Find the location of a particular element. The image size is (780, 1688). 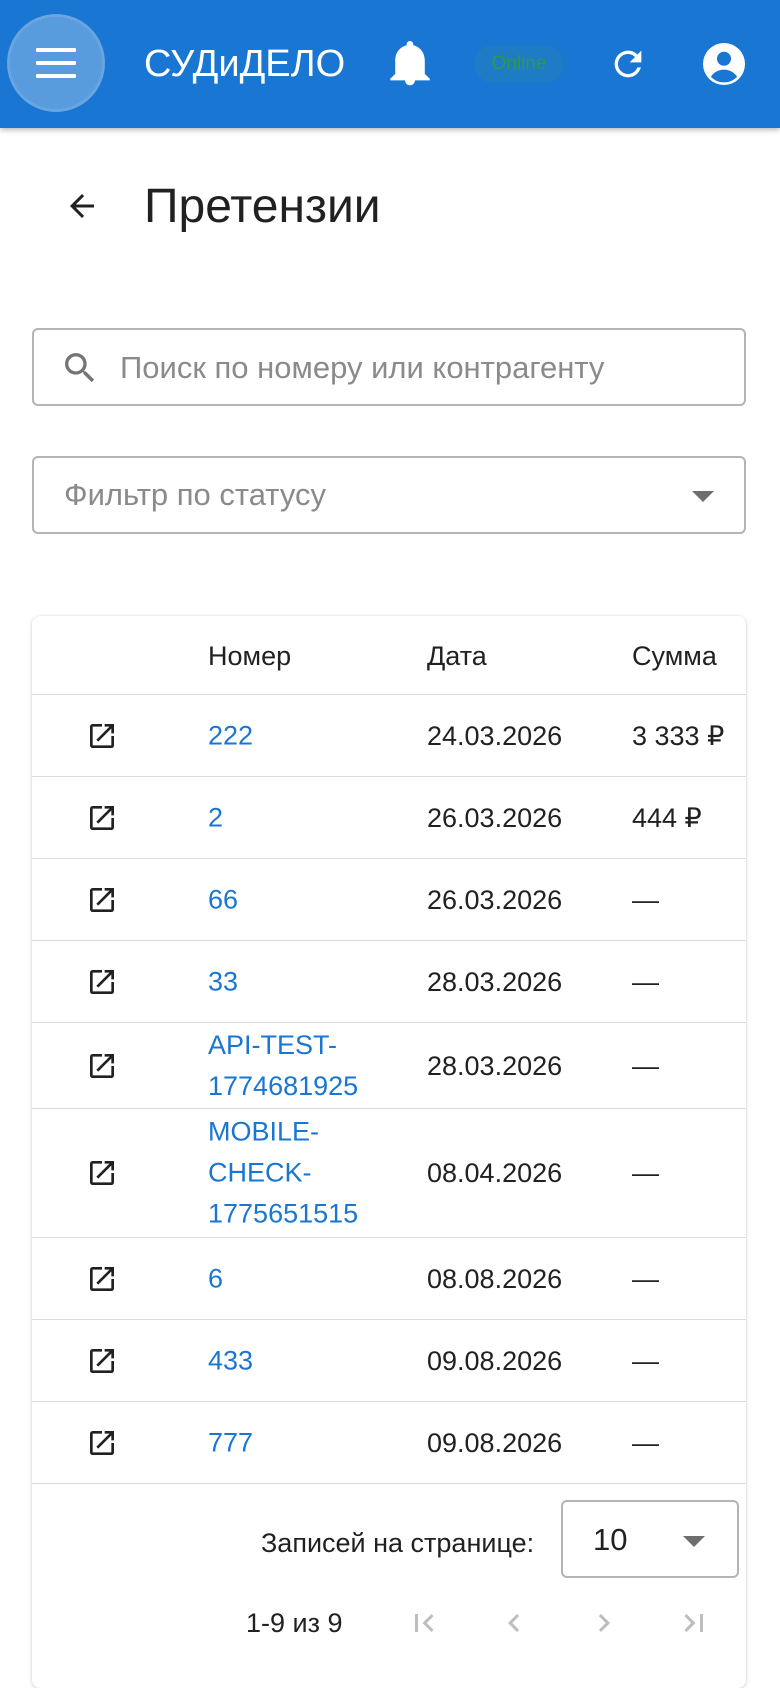

prev-page-button is located at coordinates (514, 1623).